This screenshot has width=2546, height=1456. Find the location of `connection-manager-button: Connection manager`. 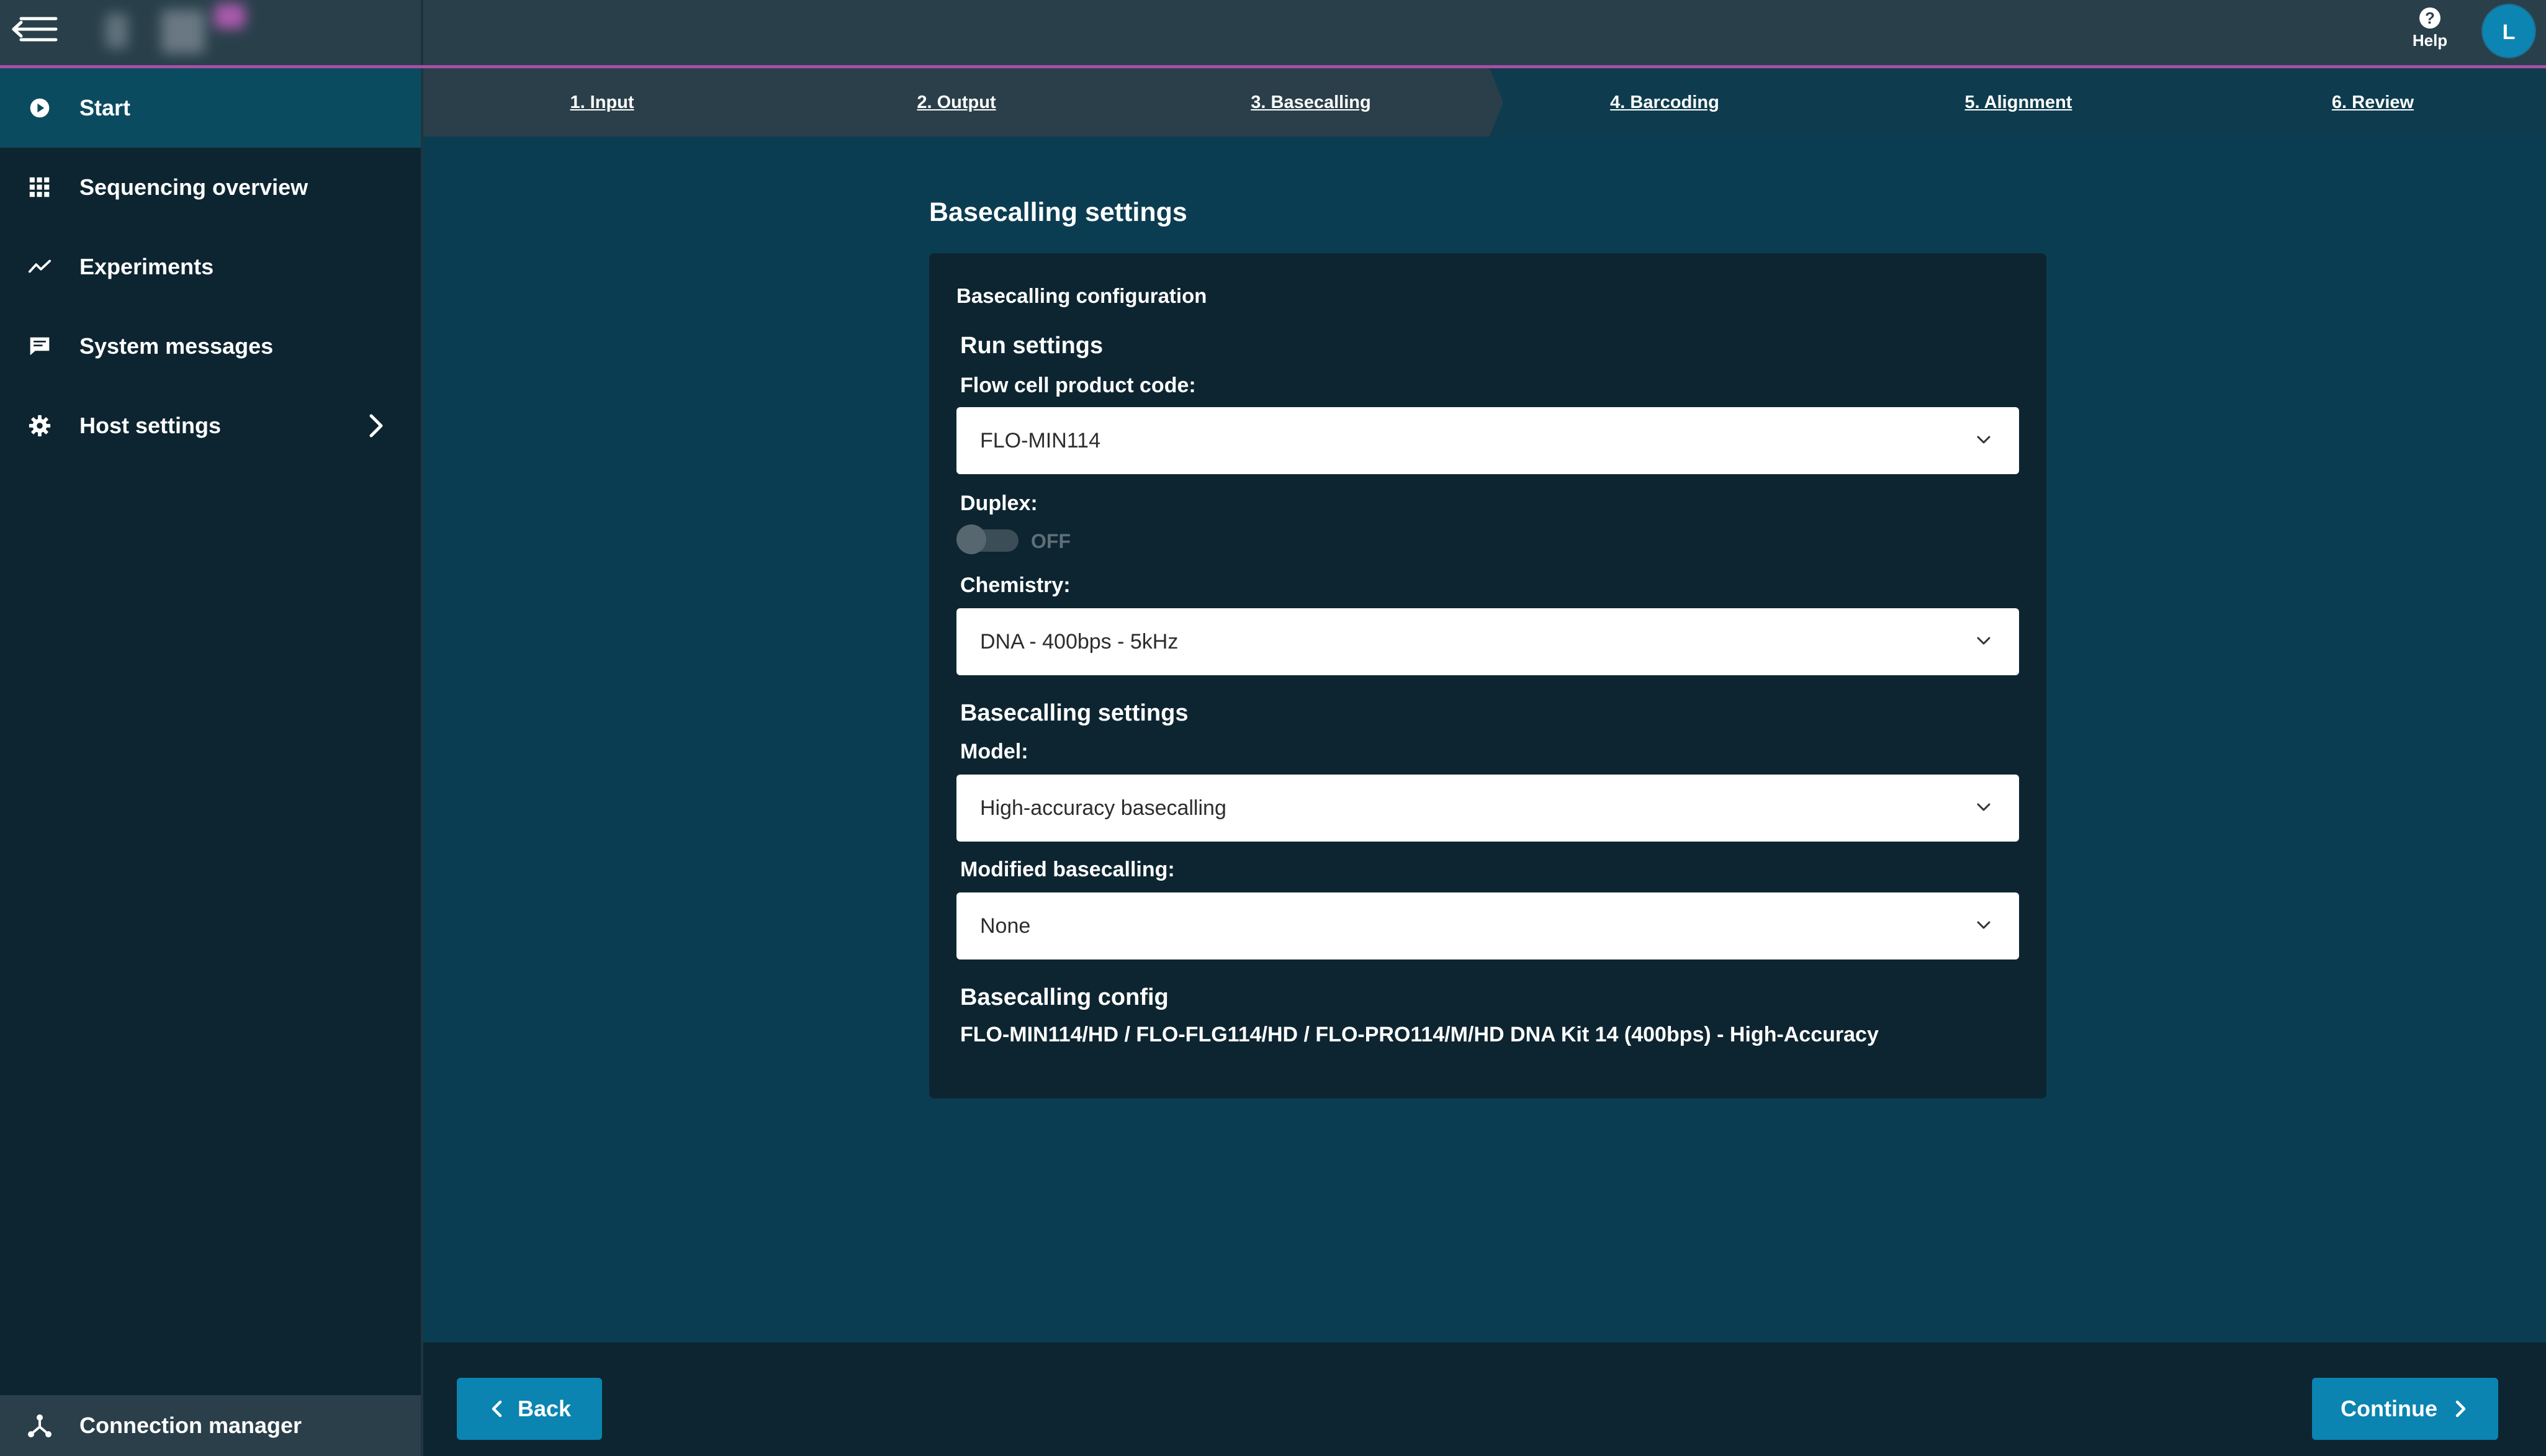

connection-manager-button: Connection manager is located at coordinates (211, 1425).